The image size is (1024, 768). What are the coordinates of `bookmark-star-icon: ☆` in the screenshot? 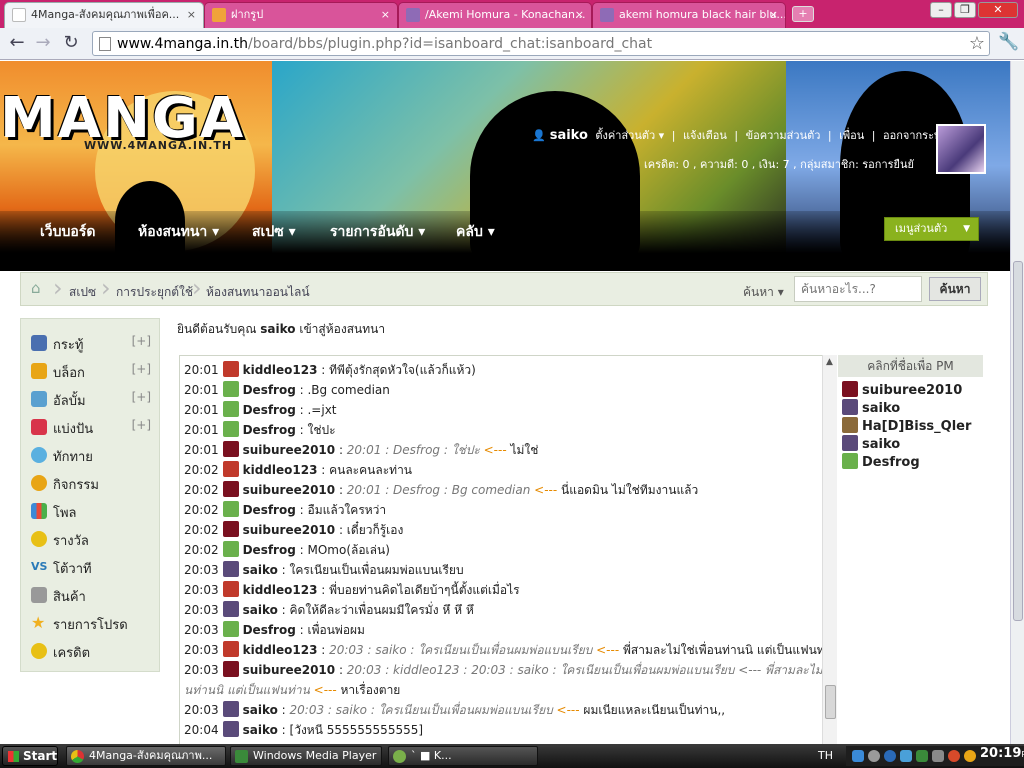 It's located at (977, 43).